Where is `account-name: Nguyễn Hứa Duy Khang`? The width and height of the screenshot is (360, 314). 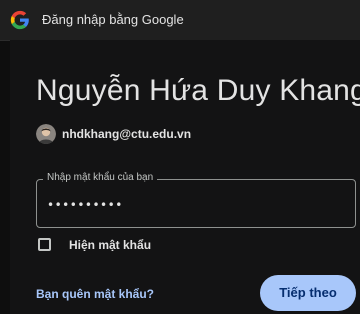
account-name: Nguyễn Hứa Duy Khang is located at coordinates (198, 90).